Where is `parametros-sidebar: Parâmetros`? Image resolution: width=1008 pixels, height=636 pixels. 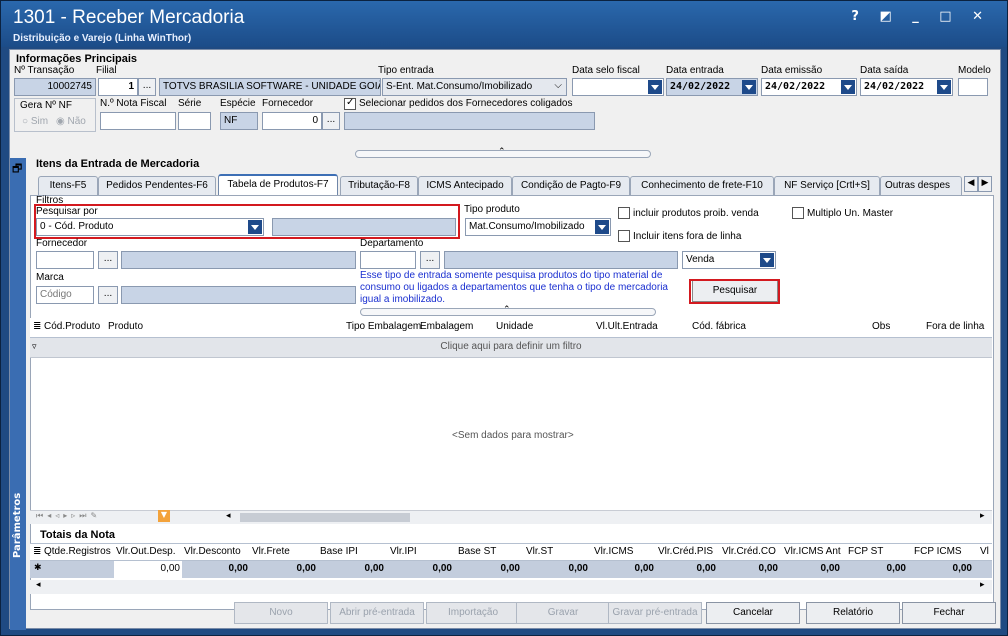
parametros-sidebar: Parâmetros is located at coordinates (18, 394).